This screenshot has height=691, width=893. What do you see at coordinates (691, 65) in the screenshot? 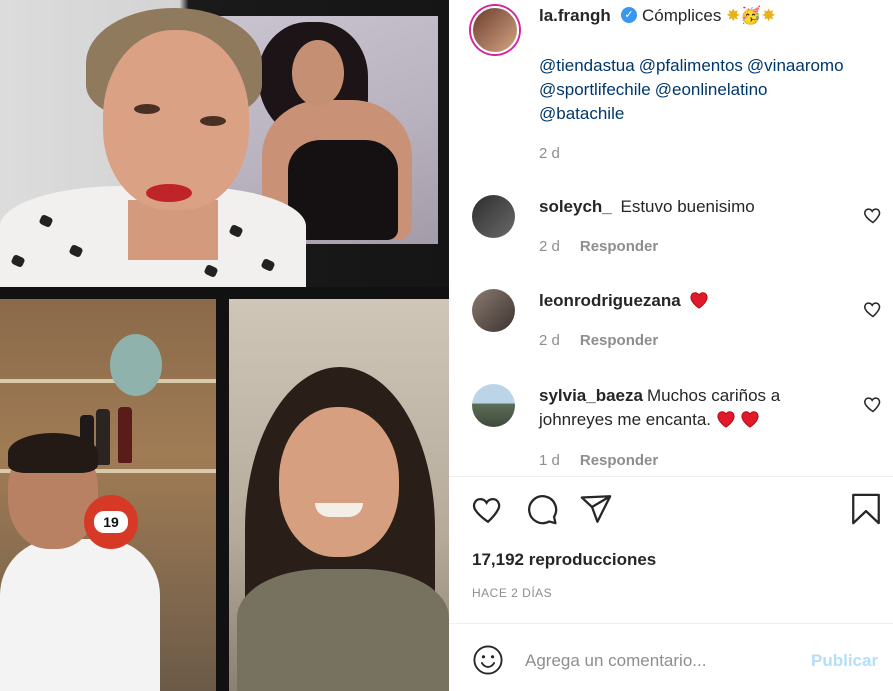
I see `mention-link: @pfalimentos` at bounding box center [691, 65].